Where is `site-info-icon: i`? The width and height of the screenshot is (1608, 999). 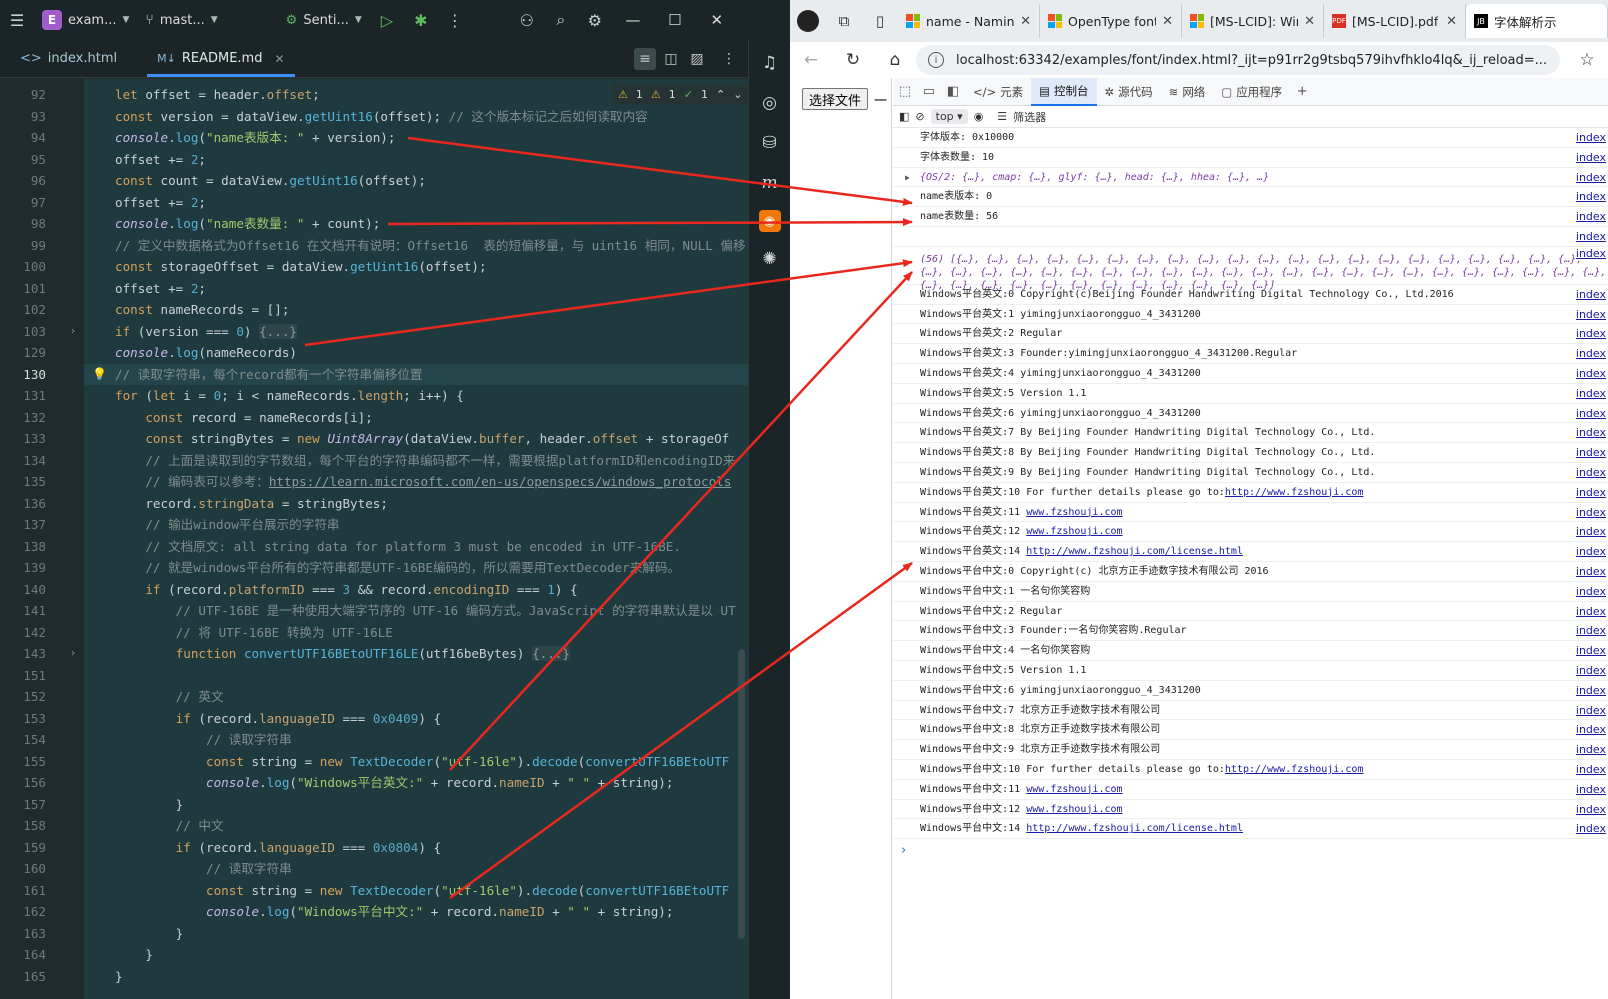 site-info-icon: i is located at coordinates (936, 60).